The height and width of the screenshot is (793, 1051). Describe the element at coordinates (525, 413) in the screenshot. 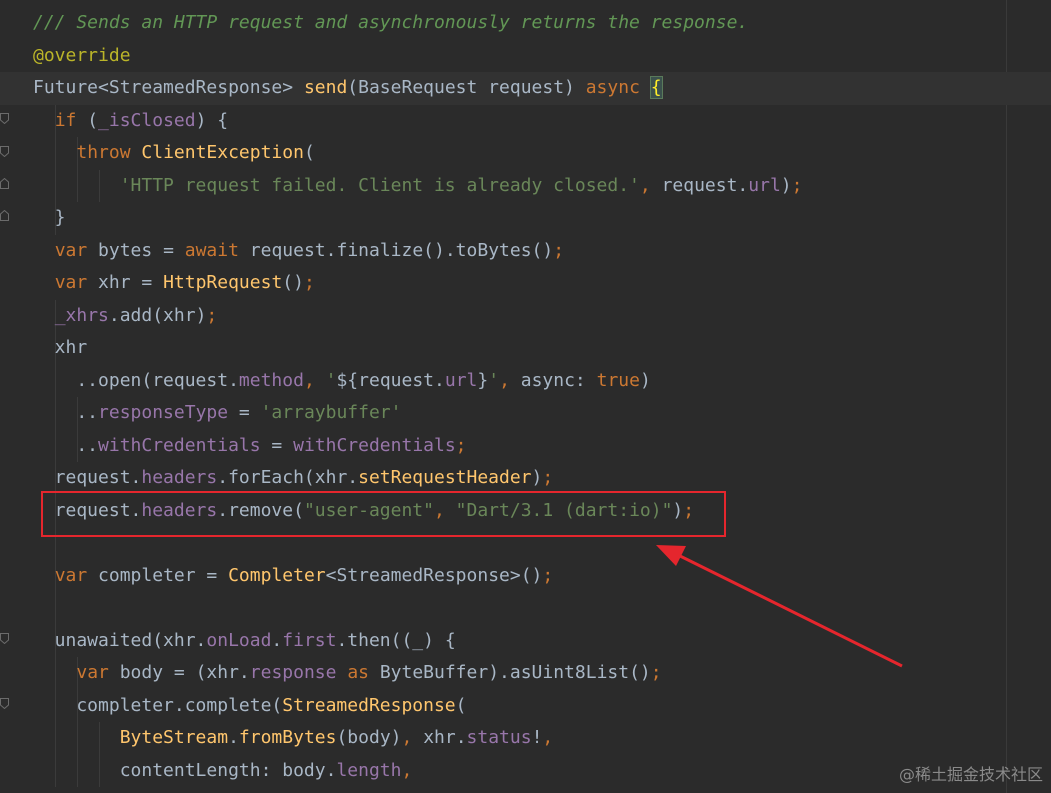

I see `code-line: ..responseType = 'arraybuffer'` at that location.